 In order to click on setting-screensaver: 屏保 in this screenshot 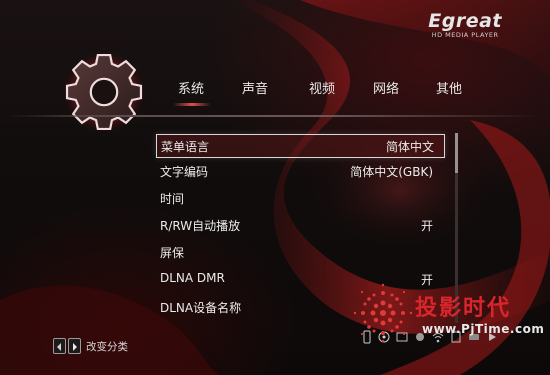, I will do `click(299, 252)`.